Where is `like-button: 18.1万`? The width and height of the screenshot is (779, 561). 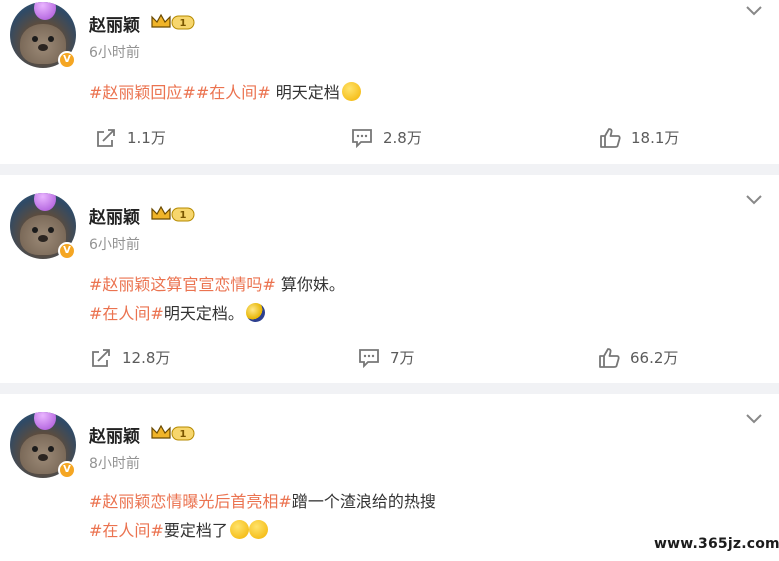
like-button: 18.1万 is located at coordinates (639, 137).